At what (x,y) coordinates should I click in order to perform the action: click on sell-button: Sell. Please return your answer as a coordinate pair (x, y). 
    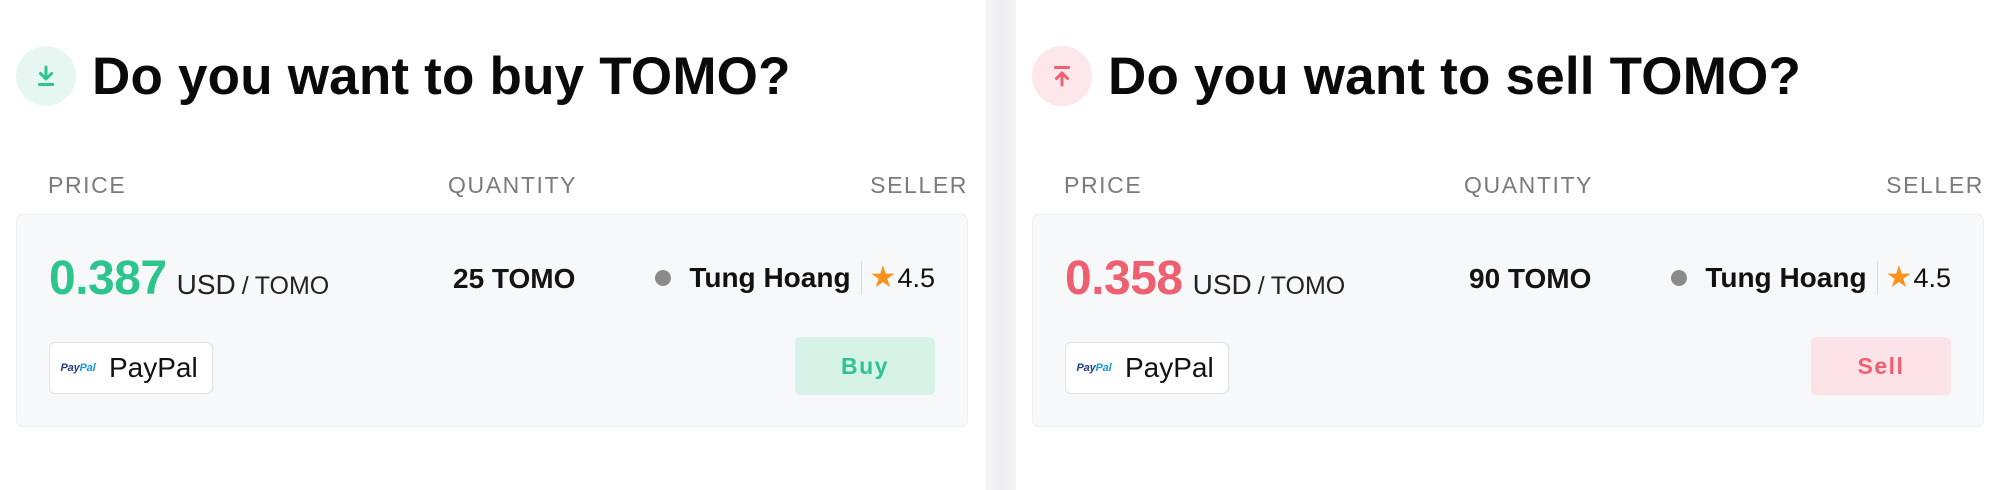
    Looking at the image, I should click on (1881, 366).